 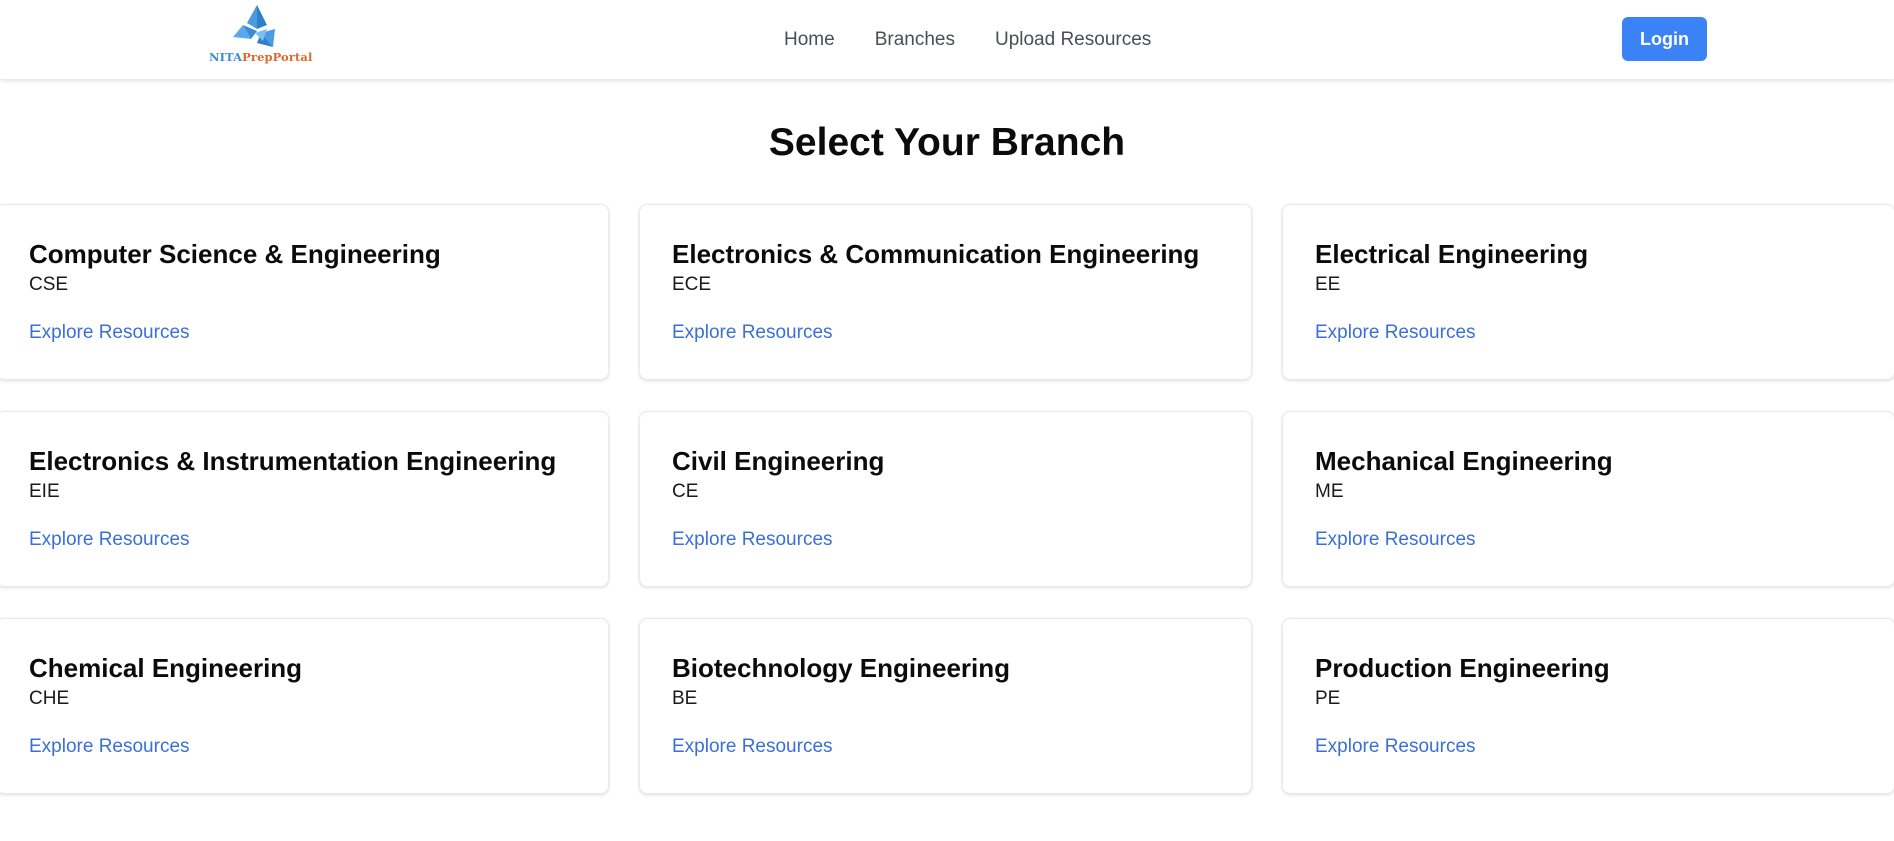 I want to click on branch-code: PE, so click(x=1328, y=698).